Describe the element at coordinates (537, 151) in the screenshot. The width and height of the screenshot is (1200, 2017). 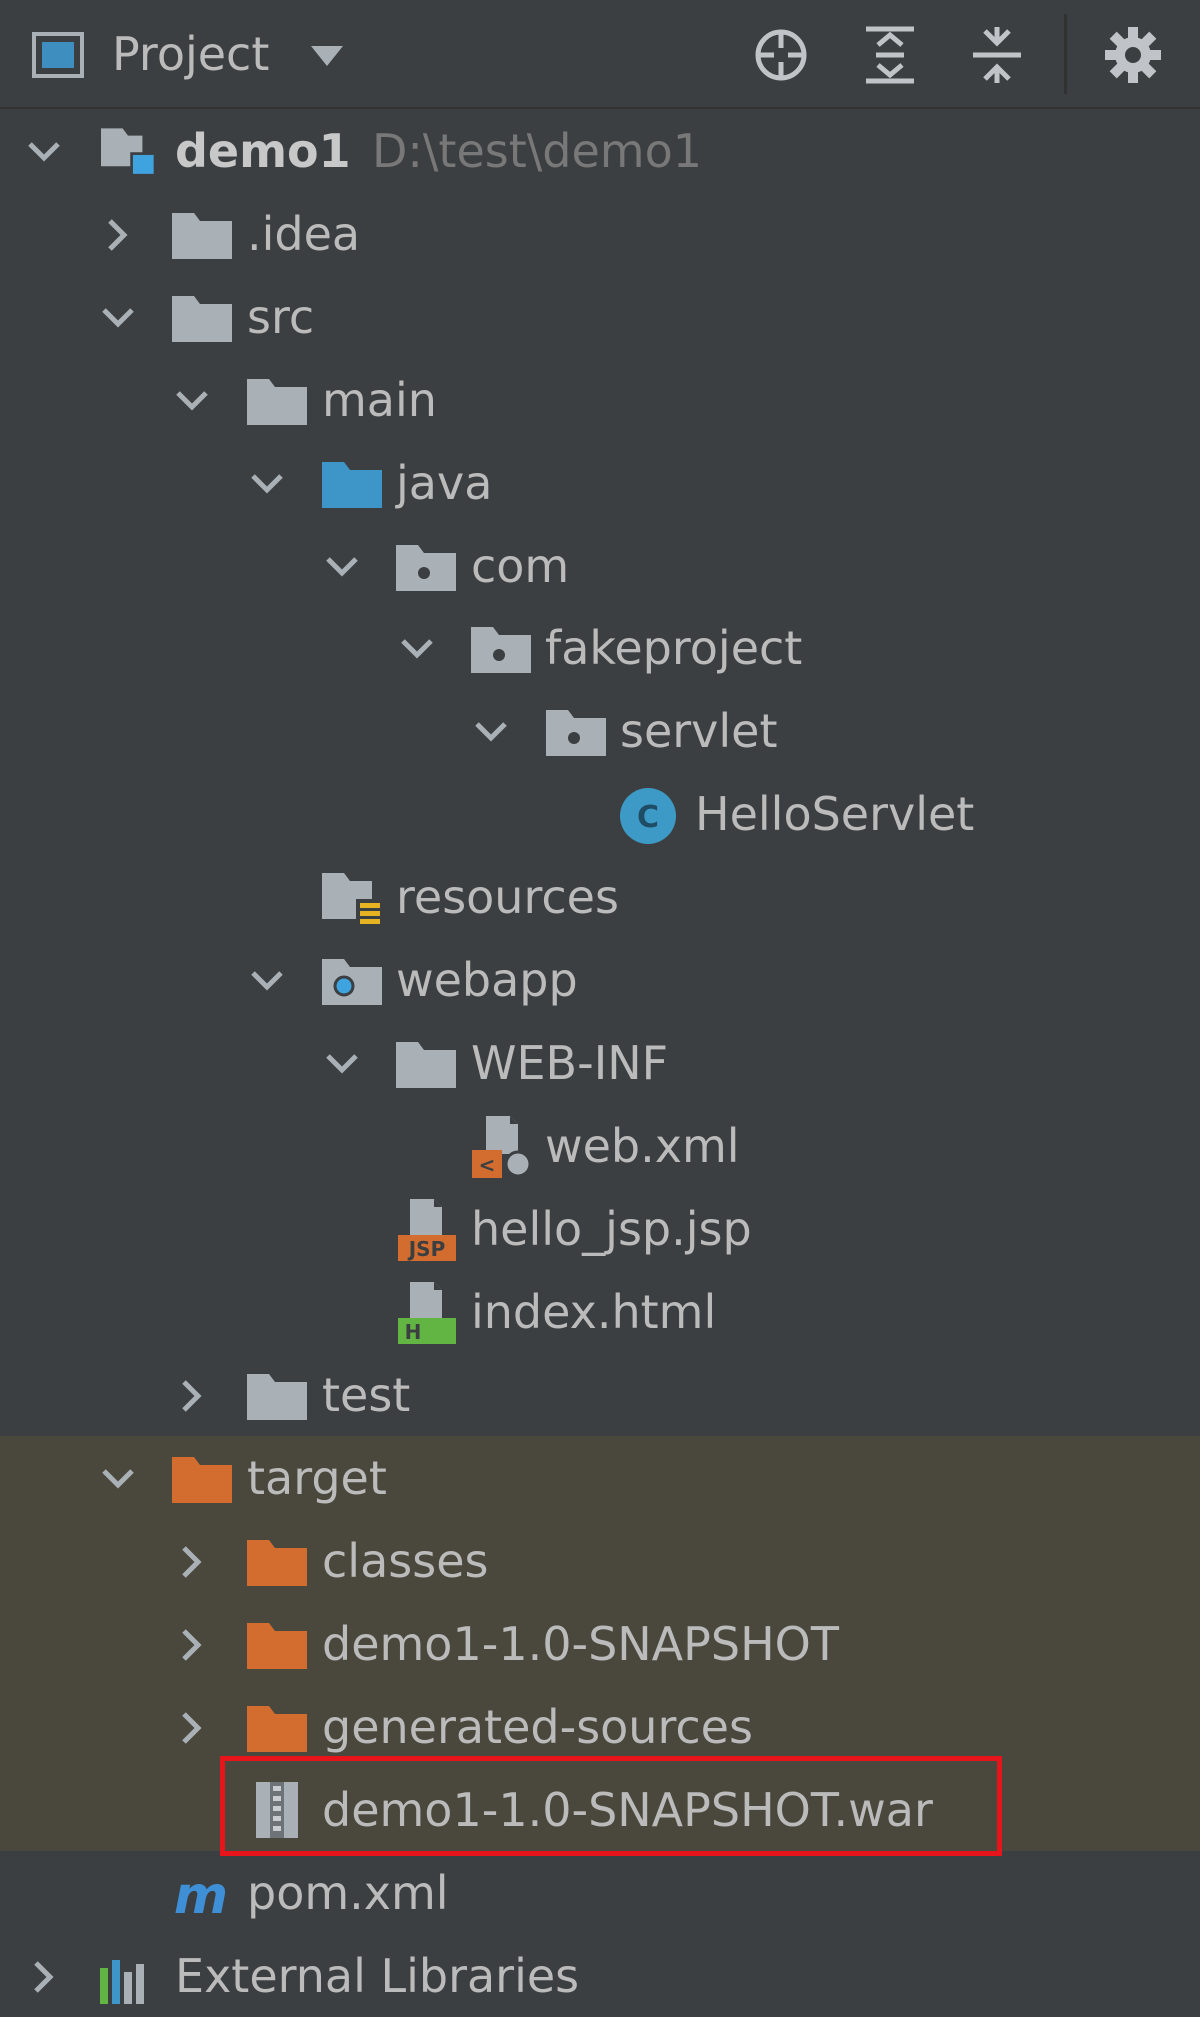
I see `module-path: D:\test\demo1` at that location.